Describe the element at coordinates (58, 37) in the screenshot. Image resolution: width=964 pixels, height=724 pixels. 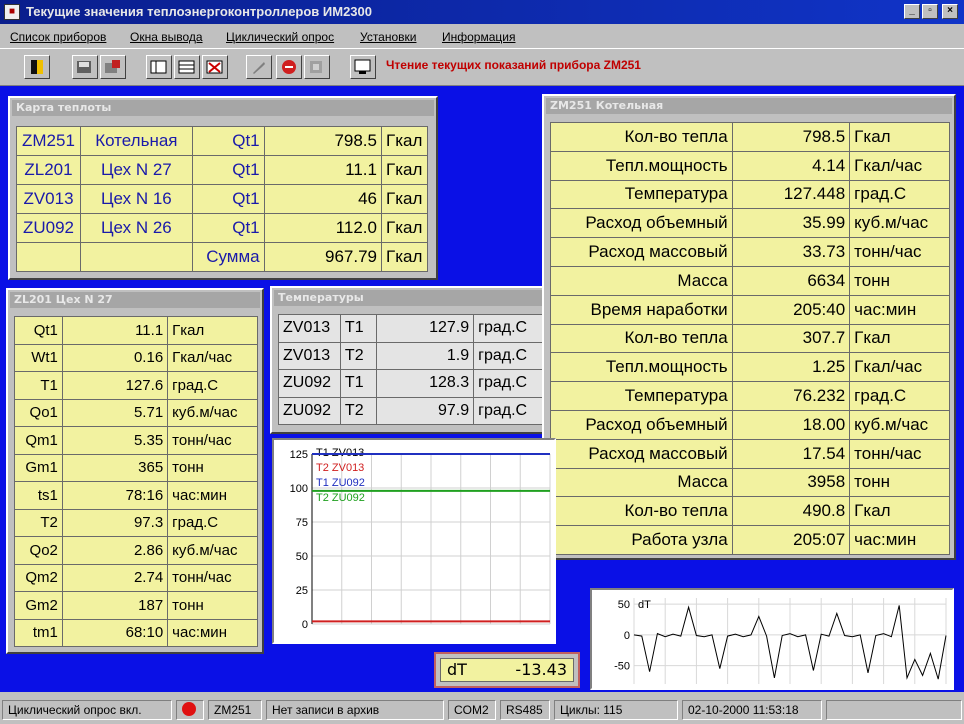
I see `menu-devices: Список приборов` at that location.